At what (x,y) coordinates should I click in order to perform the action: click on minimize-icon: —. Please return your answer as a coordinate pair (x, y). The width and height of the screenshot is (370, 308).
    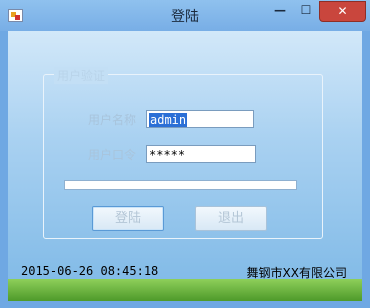
    Looking at the image, I should click on (280, 10).